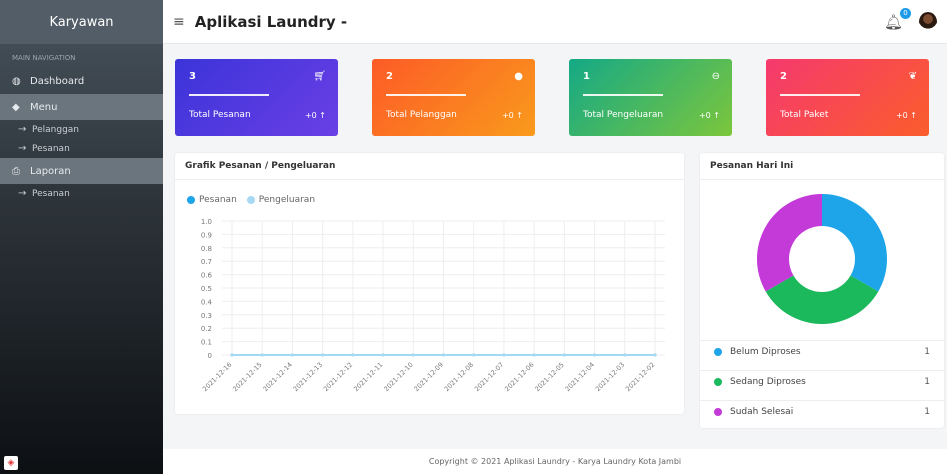  I want to click on laravel-logo-icon: ◈, so click(11, 463).